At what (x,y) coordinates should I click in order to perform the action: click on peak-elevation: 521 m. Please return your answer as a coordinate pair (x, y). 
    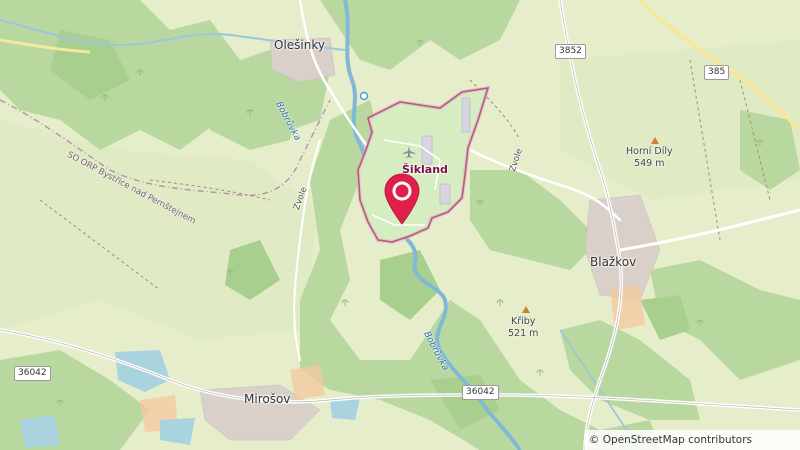
    Looking at the image, I should click on (523, 333).